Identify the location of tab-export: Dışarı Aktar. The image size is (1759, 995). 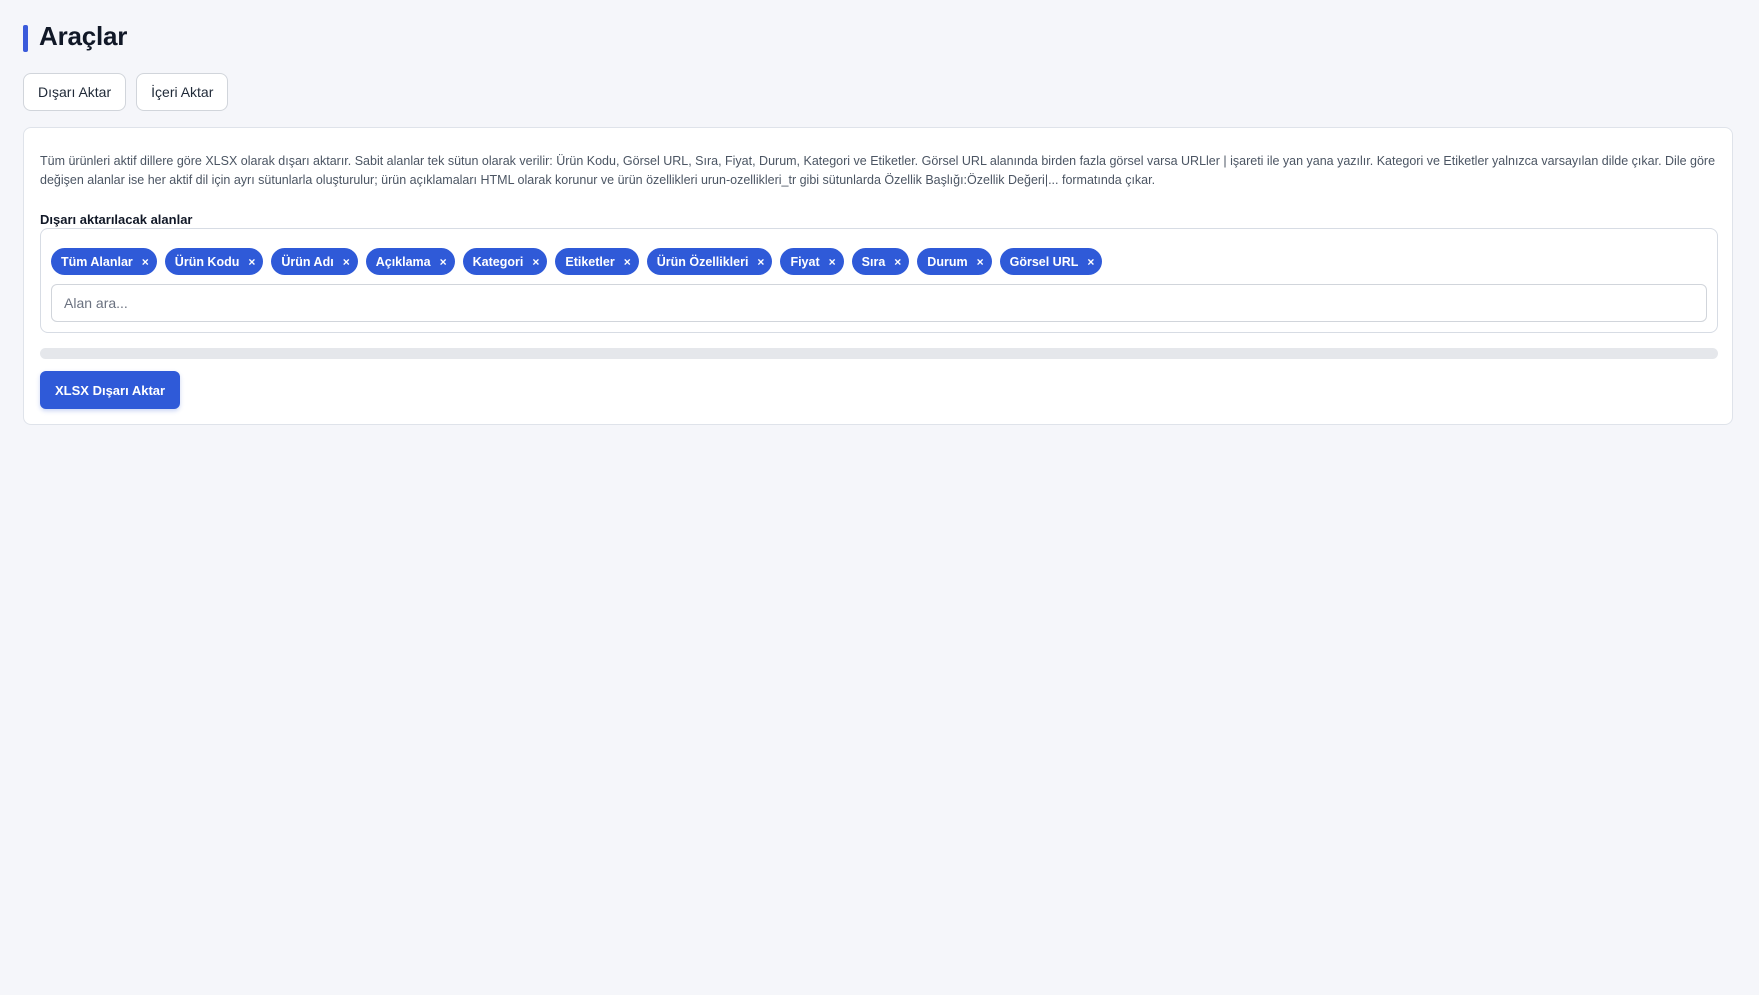
(75, 92).